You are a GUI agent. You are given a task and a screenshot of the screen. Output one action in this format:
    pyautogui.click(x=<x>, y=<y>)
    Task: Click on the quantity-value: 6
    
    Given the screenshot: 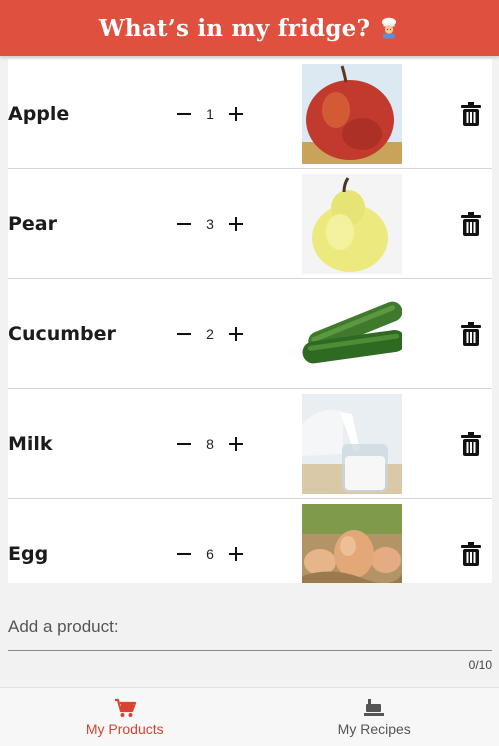 What is the action you would take?
    pyautogui.click(x=210, y=554)
    